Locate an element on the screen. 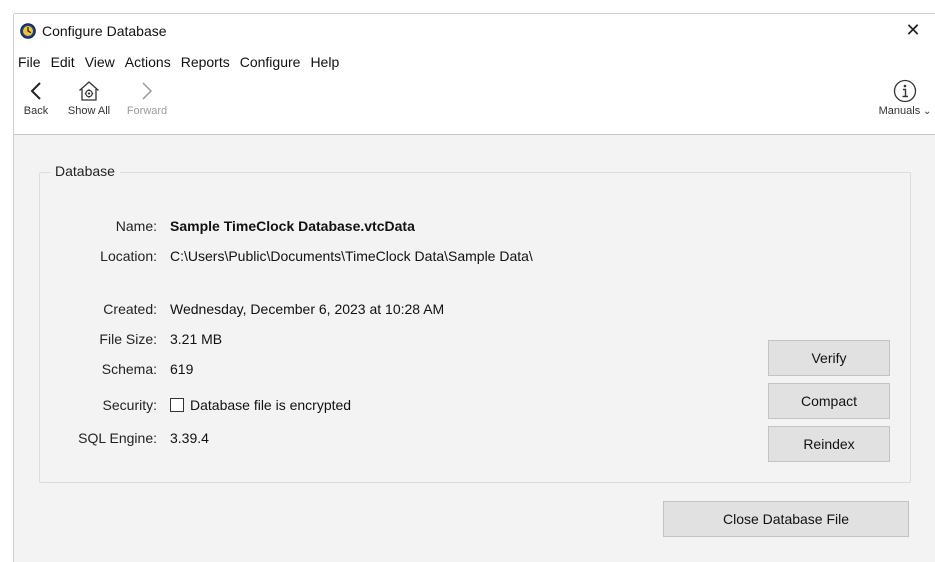 The width and height of the screenshot is (935, 562). house-gear-icon is located at coordinates (89, 91).